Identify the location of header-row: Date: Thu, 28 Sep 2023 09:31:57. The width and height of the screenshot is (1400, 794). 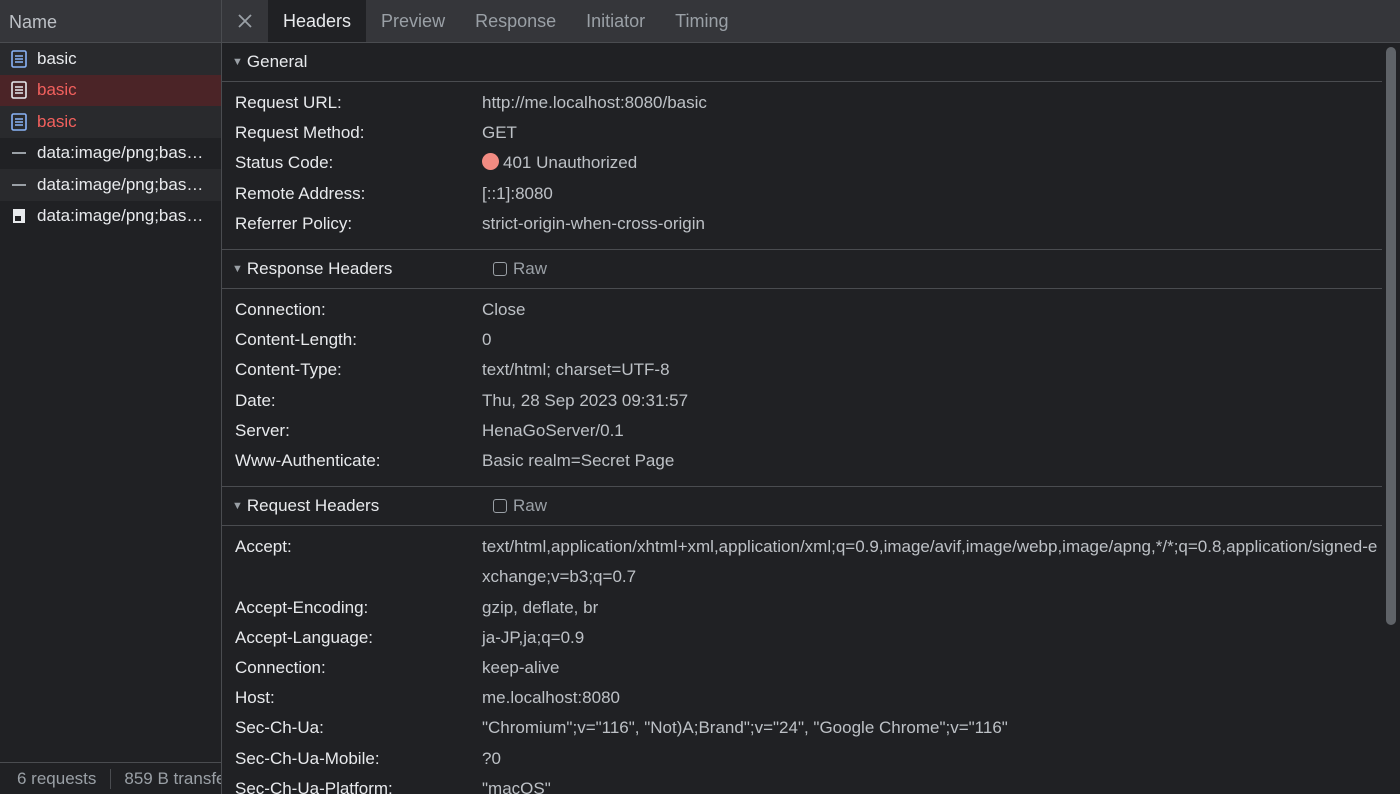
(802, 401).